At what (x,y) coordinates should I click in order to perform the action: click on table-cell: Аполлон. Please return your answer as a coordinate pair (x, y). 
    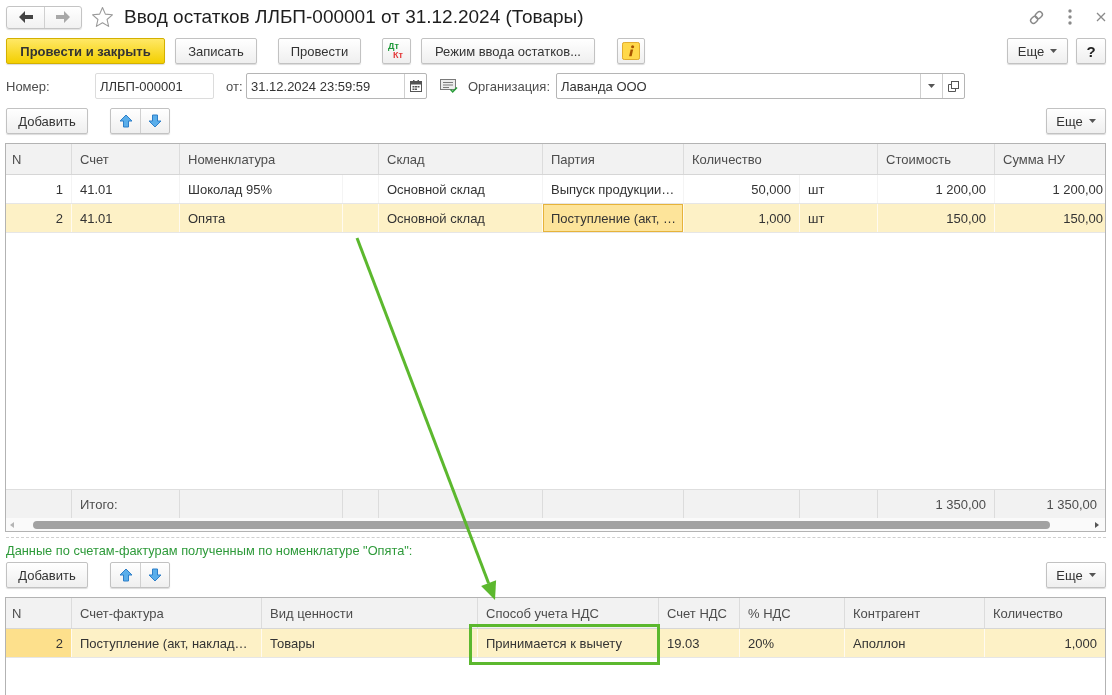
    Looking at the image, I should click on (915, 643).